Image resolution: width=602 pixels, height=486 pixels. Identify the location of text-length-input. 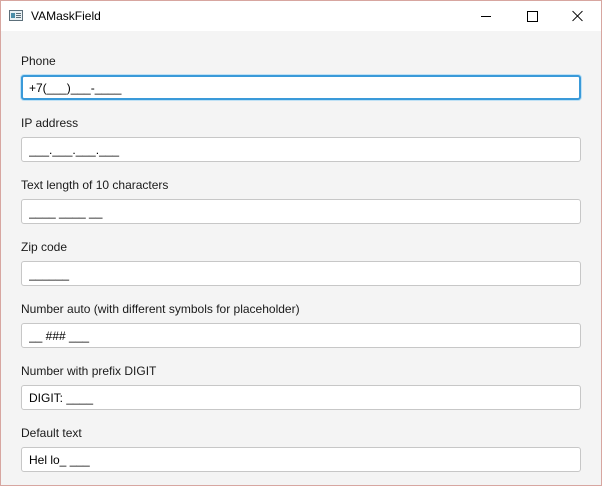
(301, 211).